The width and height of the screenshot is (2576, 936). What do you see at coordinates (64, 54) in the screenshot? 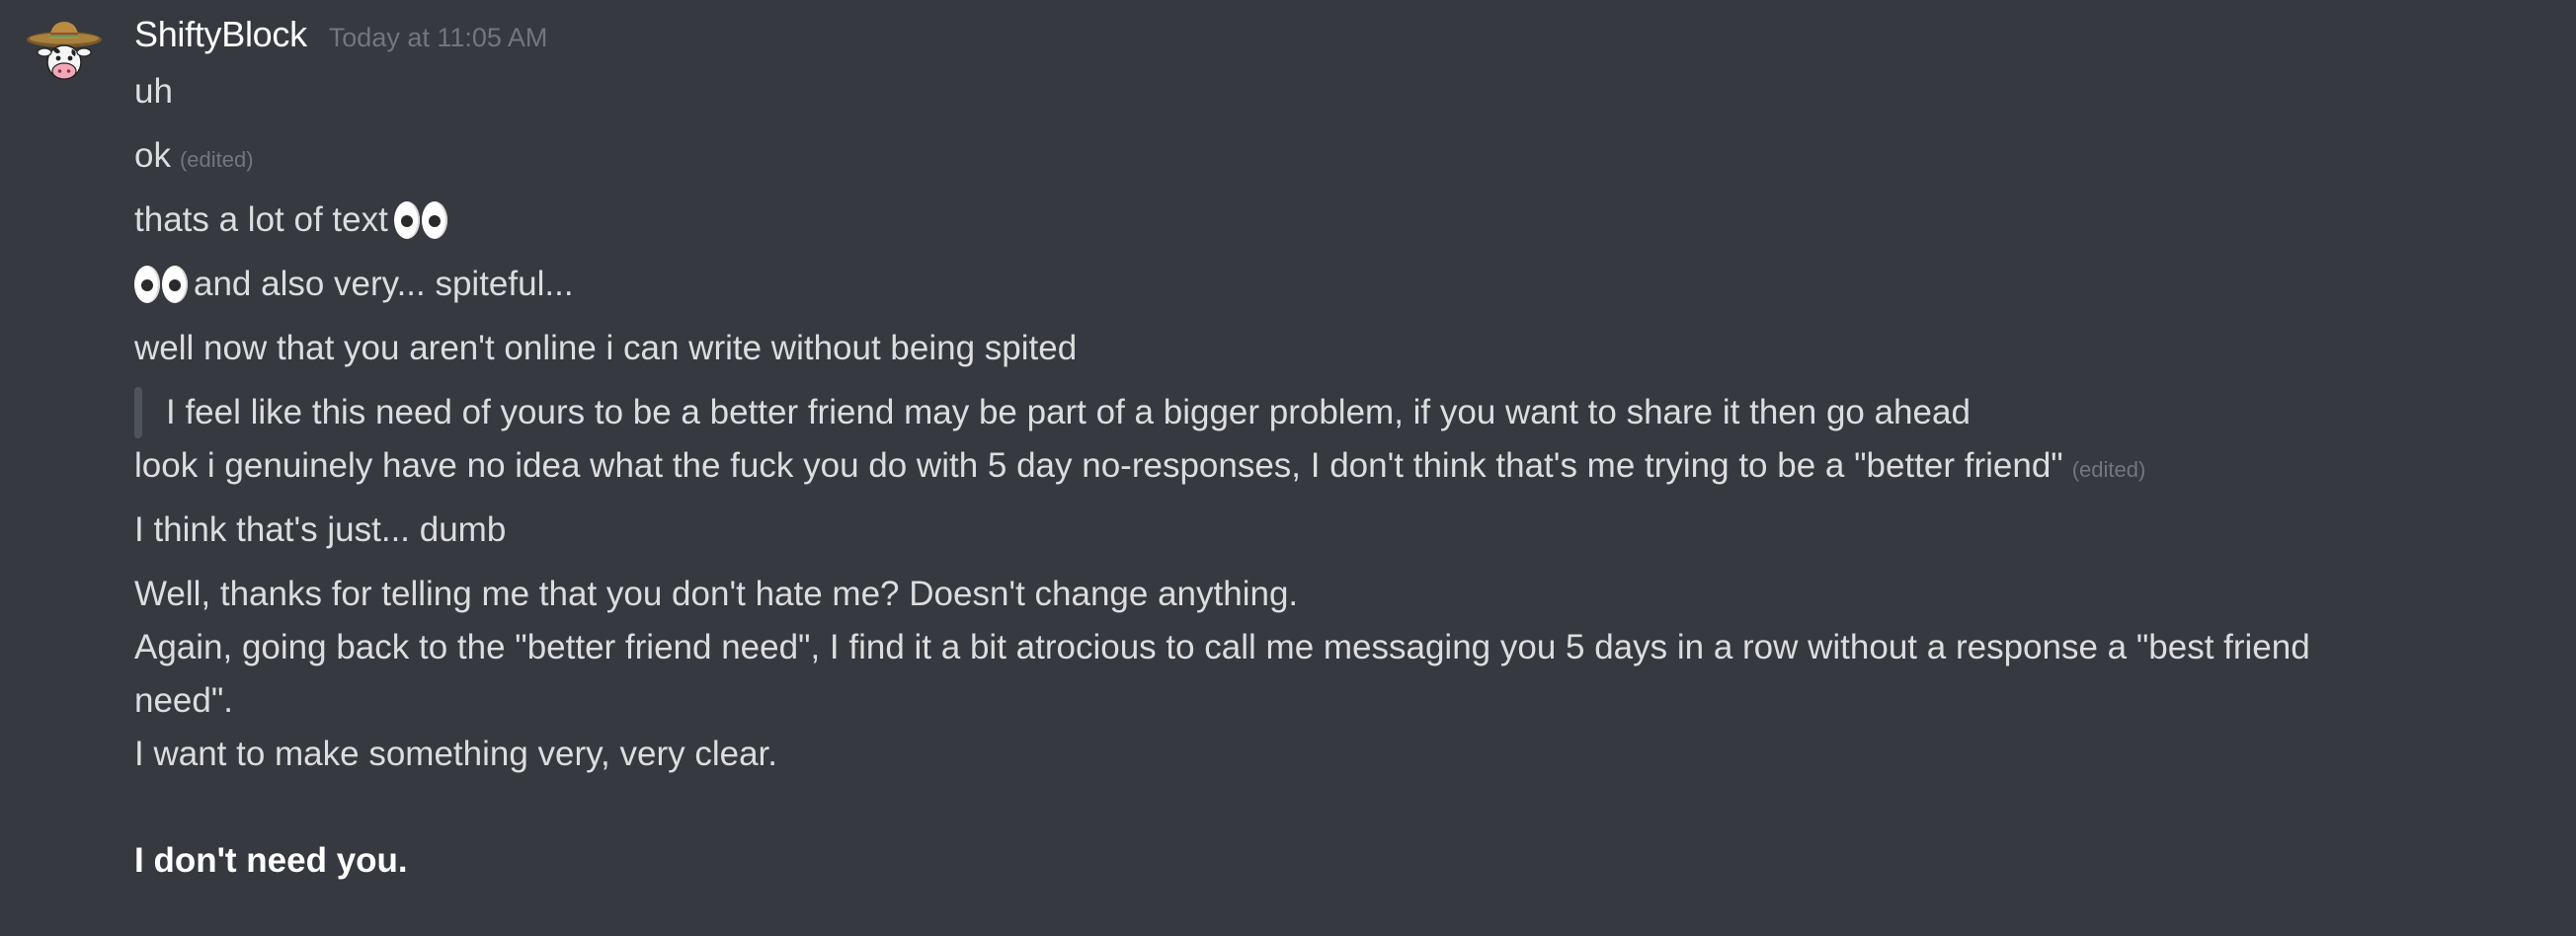
I see `user-avatar` at bounding box center [64, 54].